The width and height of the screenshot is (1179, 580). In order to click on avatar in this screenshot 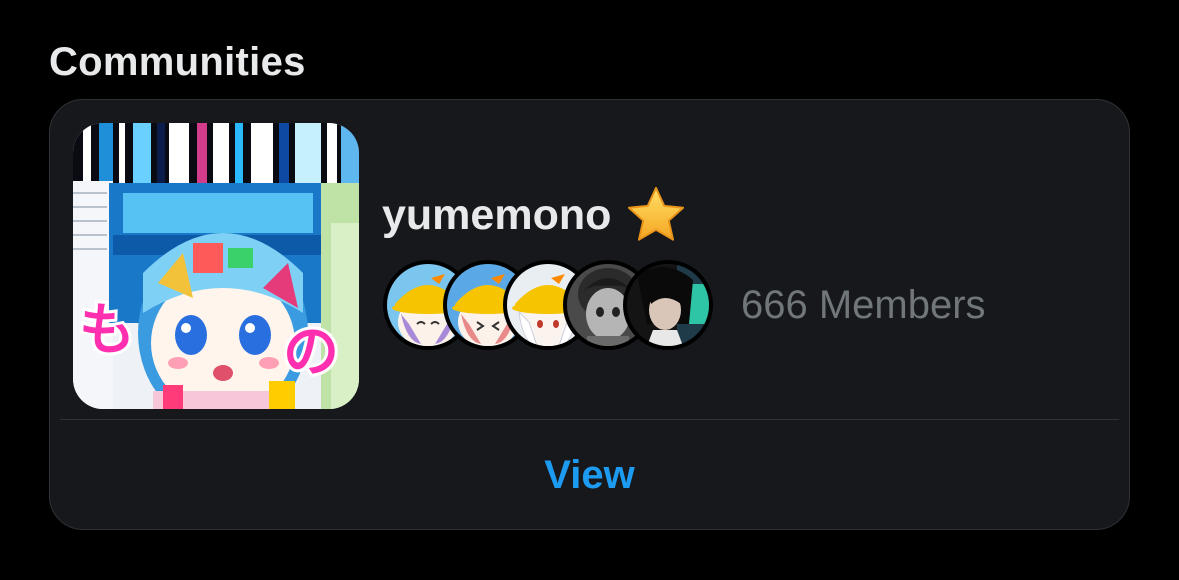, I will do `click(668, 305)`.